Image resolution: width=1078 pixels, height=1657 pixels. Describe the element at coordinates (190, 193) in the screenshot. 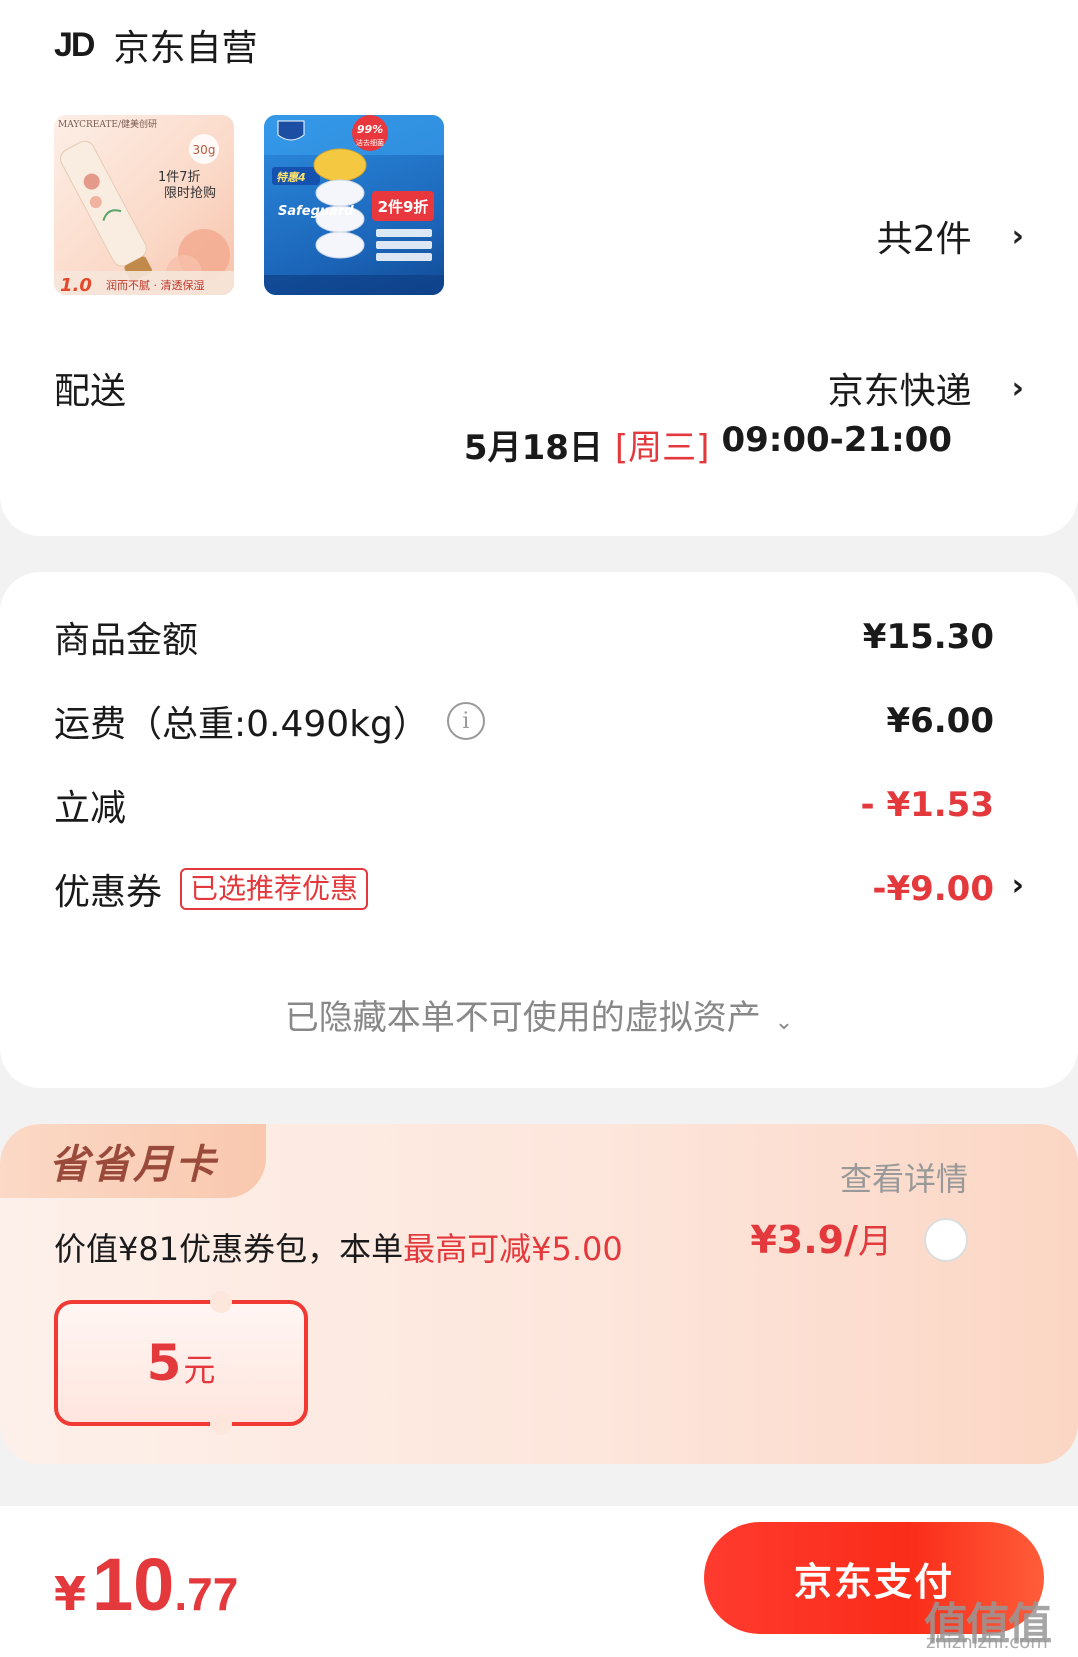

I see `thumb1-promo-line2: 限时抢购` at that location.